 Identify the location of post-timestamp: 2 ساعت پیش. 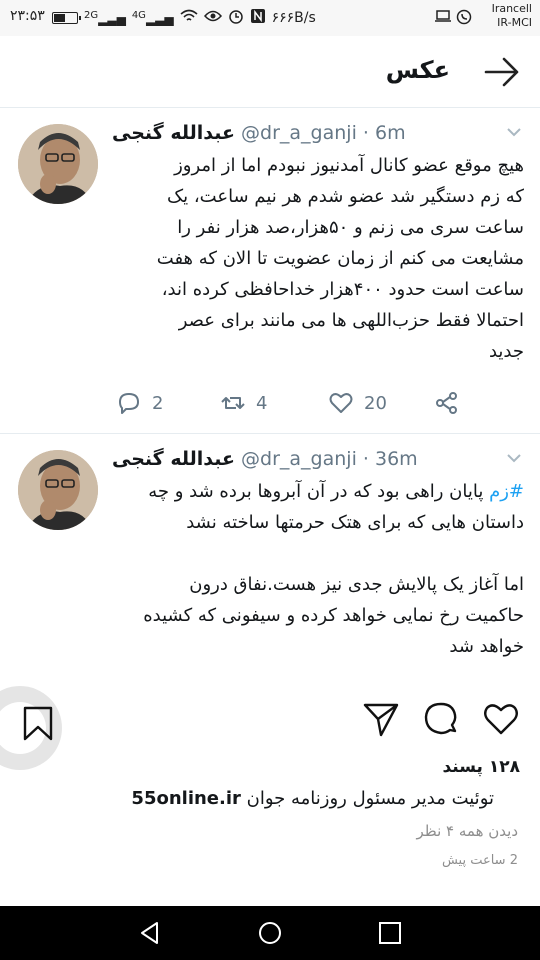
(479, 860).